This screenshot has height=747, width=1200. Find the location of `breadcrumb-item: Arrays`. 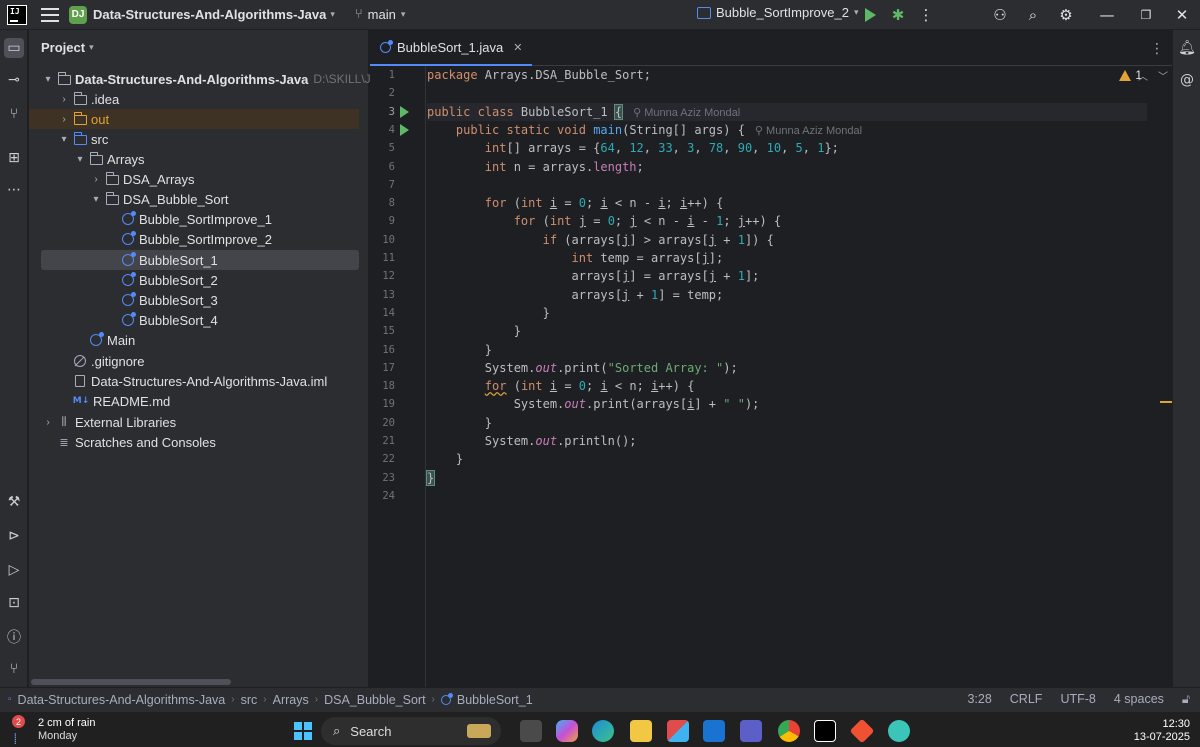

breadcrumb-item: Arrays is located at coordinates (291, 700).